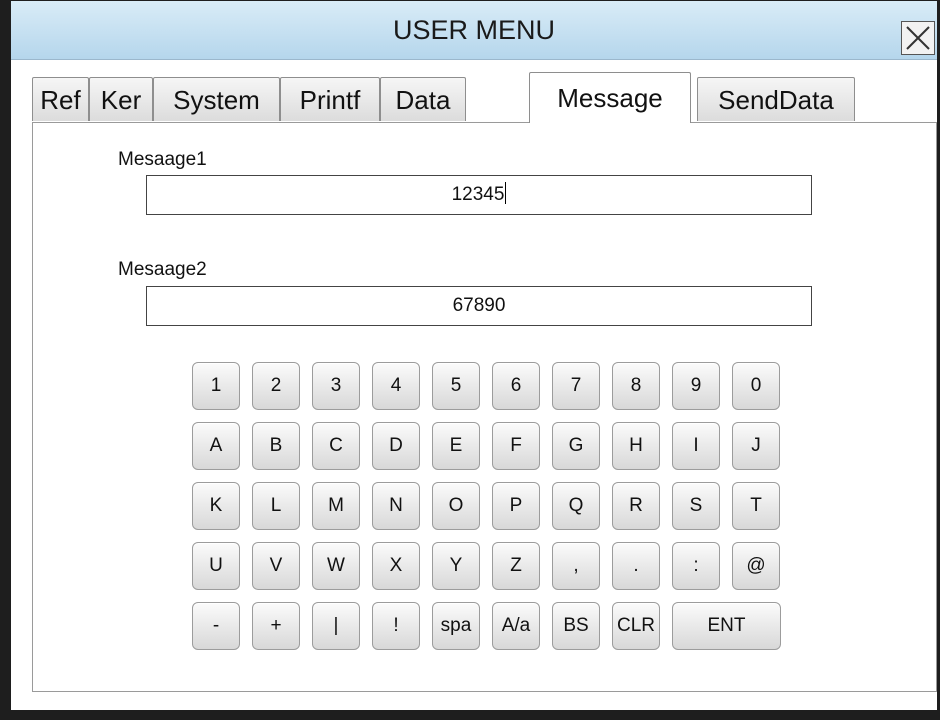  Describe the element at coordinates (276, 566) in the screenshot. I see `key-v: V` at that location.